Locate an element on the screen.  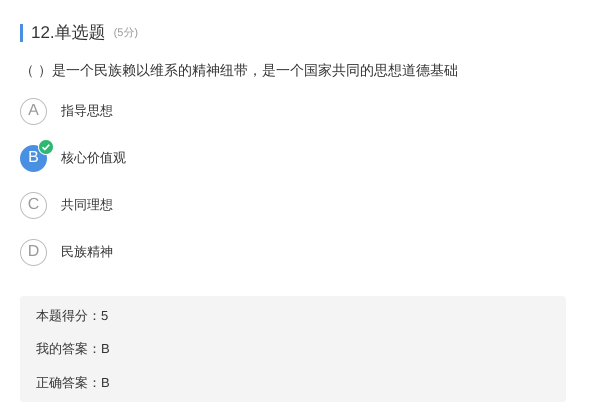
answer-option: B 核心价值观 is located at coordinates (77, 155).